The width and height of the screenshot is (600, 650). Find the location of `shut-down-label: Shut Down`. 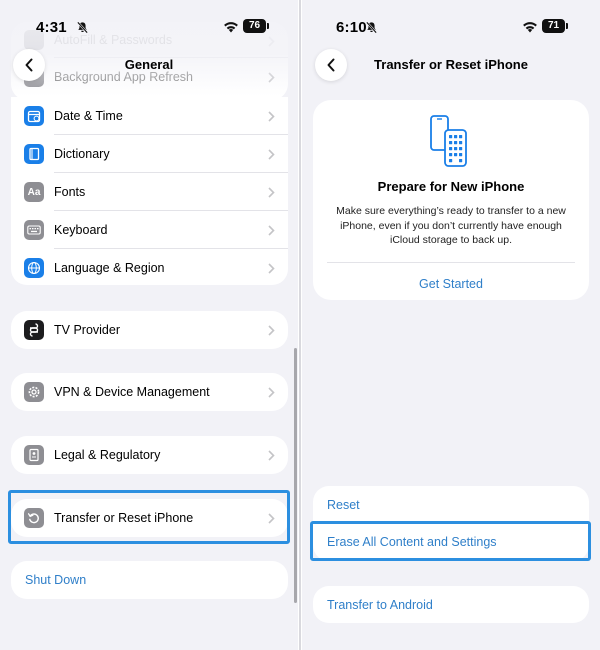

shut-down-label: Shut Down is located at coordinates (56, 580).